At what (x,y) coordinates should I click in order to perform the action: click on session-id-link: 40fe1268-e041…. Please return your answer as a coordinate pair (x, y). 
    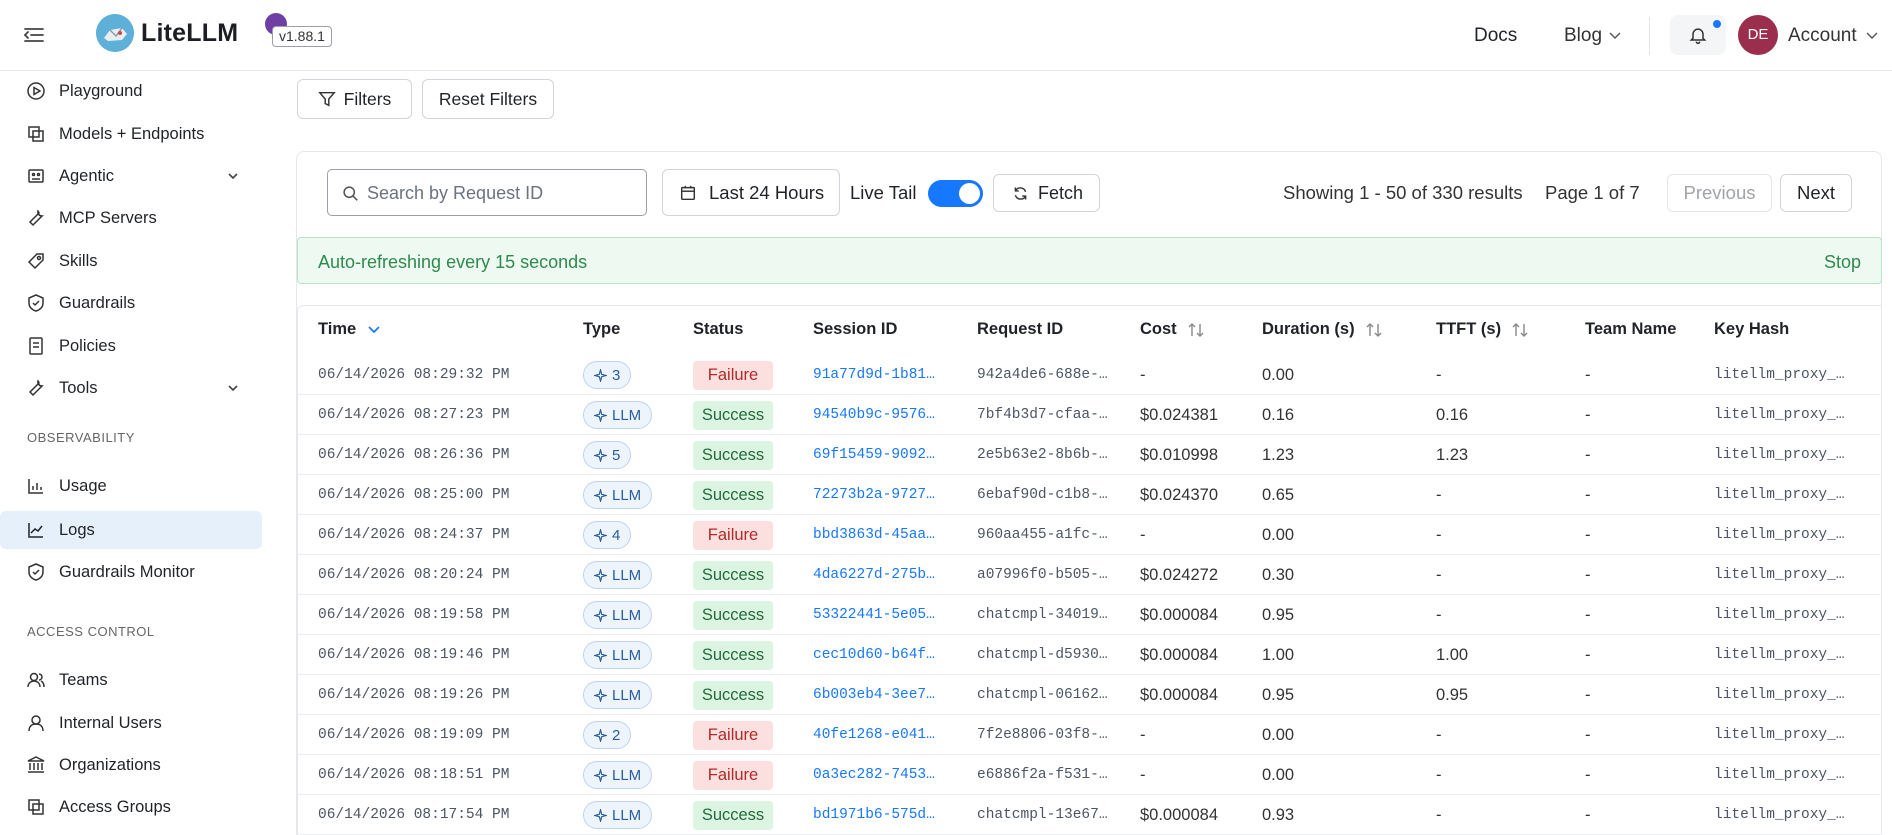
    Looking at the image, I should click on (874, 735).